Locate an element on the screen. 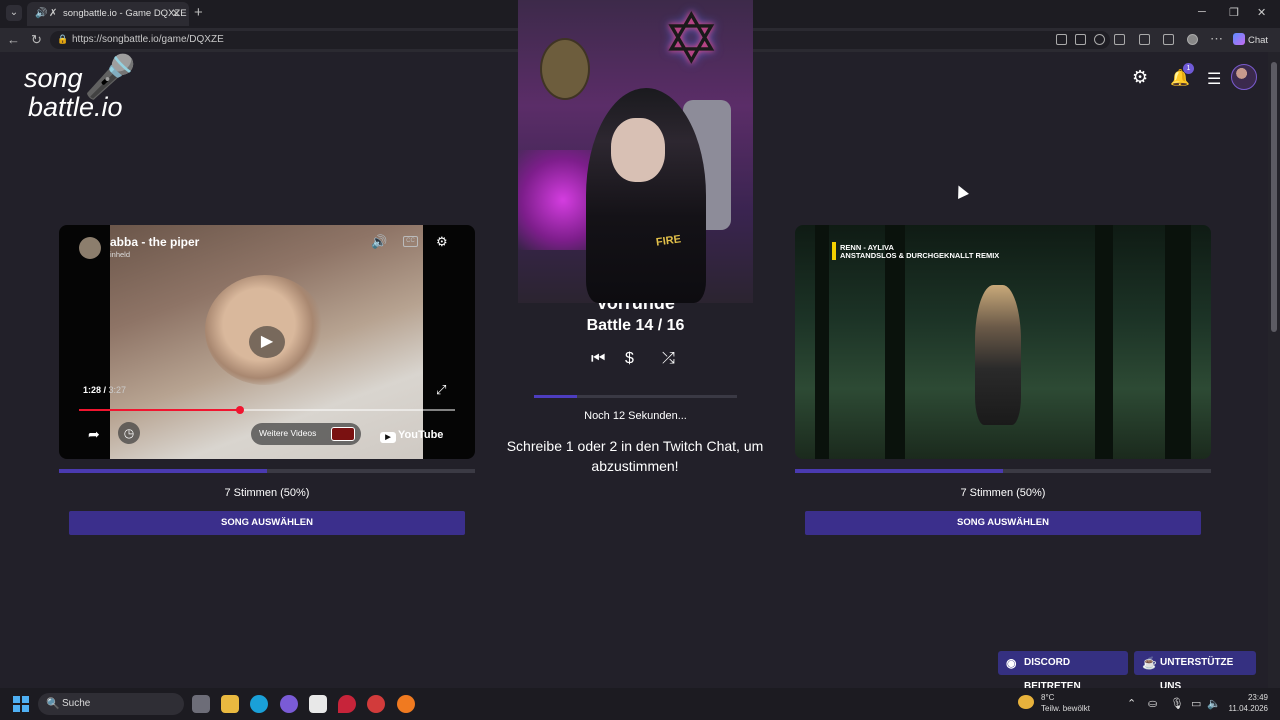 Image resolution: width=1280 pixels, height=720 pixels. discord-join-button: ◉ DISCORD BEITRETEN is located at coordinates (1063, 671).